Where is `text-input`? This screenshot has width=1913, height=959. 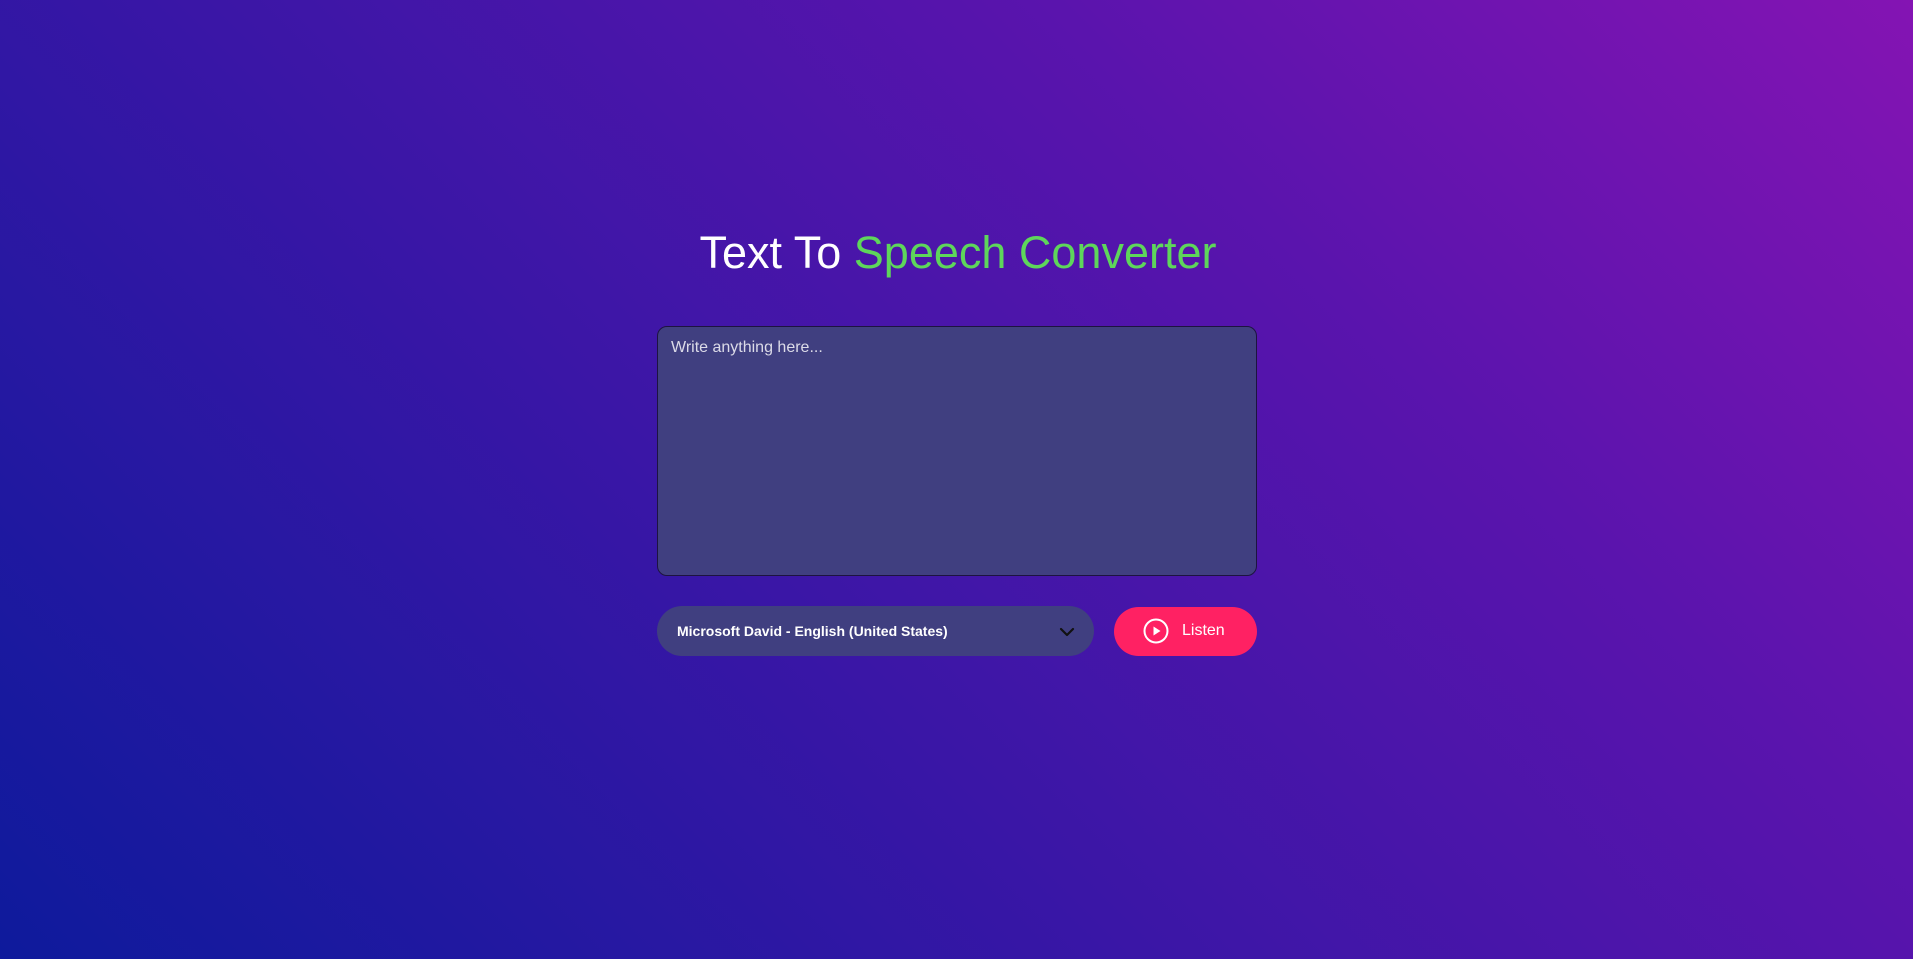
text-input is located at coordinates (957, 451).